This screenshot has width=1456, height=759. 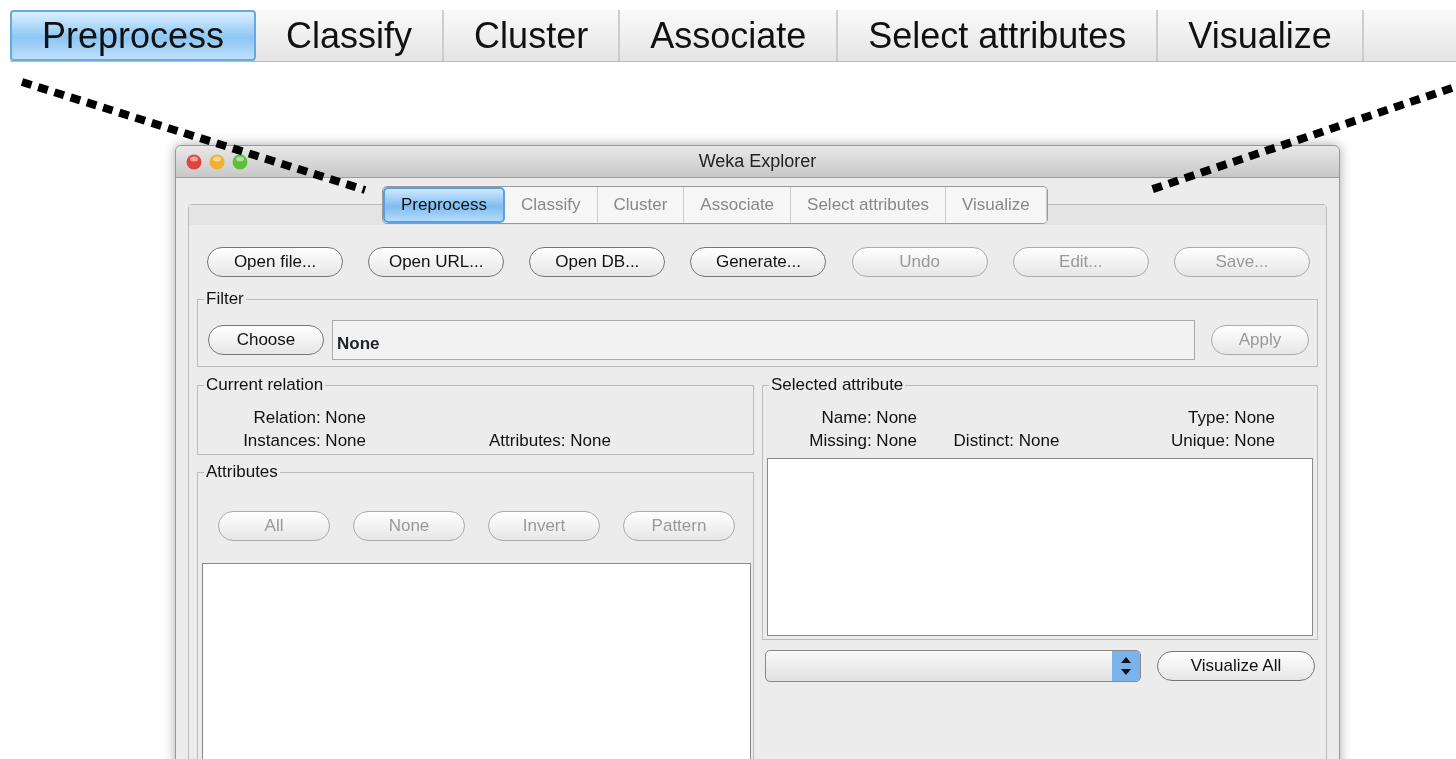 What do you see at coordinates (266, 340) in the screenshot?
I see `choose-button: Choose` at bounding box center [266, 340].